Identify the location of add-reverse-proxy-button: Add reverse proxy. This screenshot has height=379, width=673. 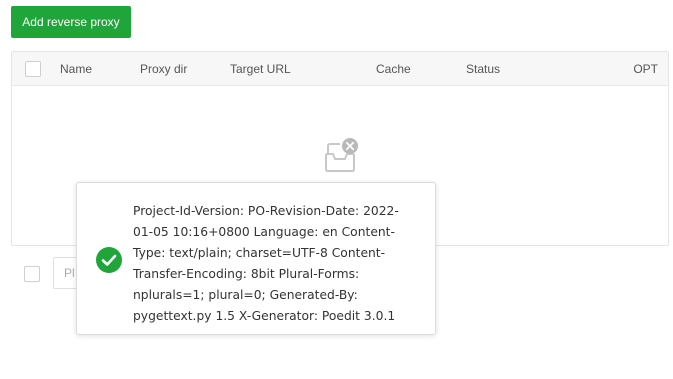
(71, 22).